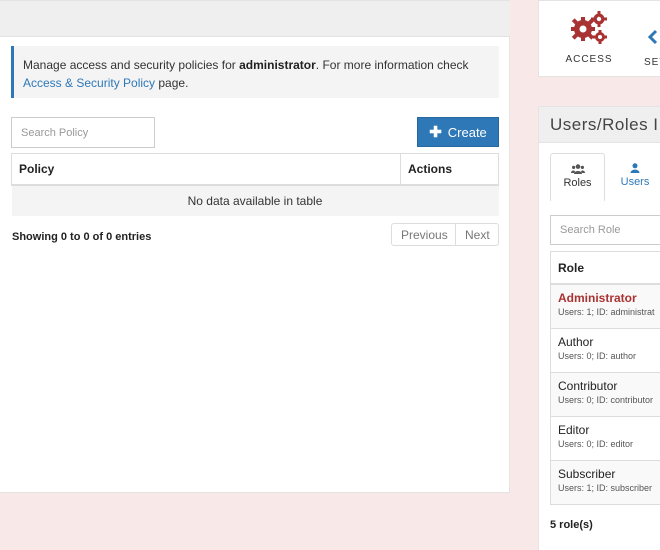  Describe the element at coordinates (277, 65) in the screenshot. I see `info-user: administrator` at that location.